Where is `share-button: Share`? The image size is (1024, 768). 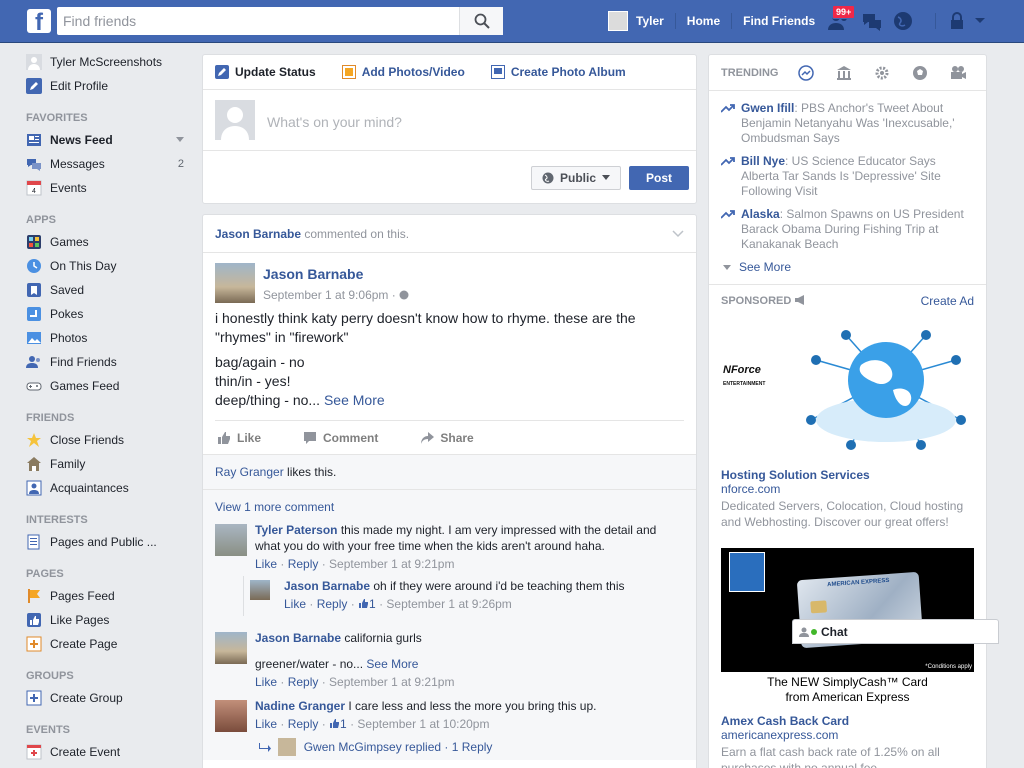
share-button: Share is located at coordinates (447, 438).